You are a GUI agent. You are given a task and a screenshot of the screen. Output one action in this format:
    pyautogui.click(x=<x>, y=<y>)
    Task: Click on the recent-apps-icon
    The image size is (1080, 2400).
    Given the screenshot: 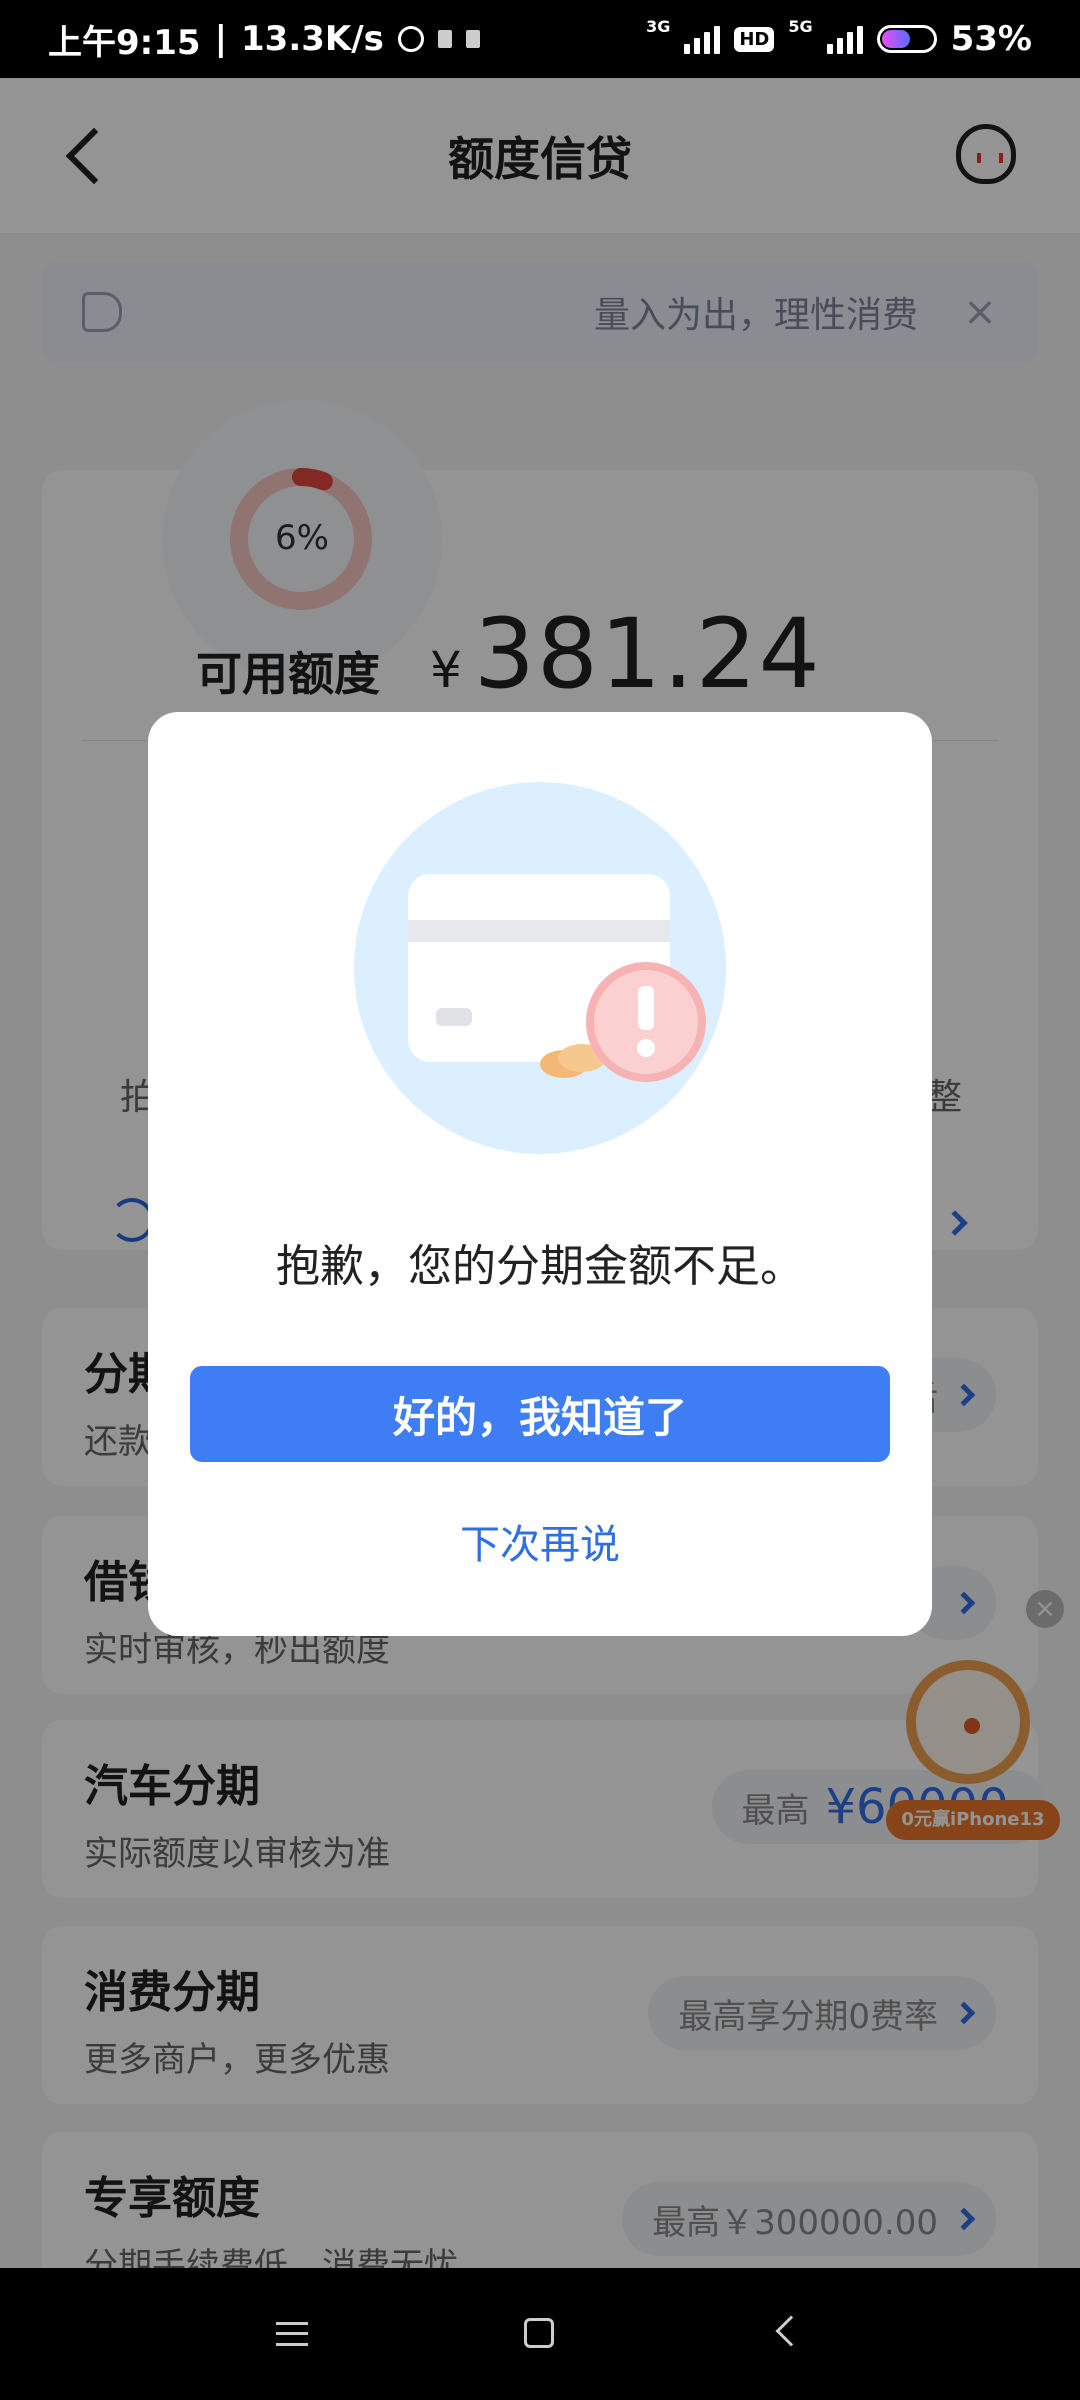 What is the action you would take?
    pyautogui.click(x=292, y=2334)
    